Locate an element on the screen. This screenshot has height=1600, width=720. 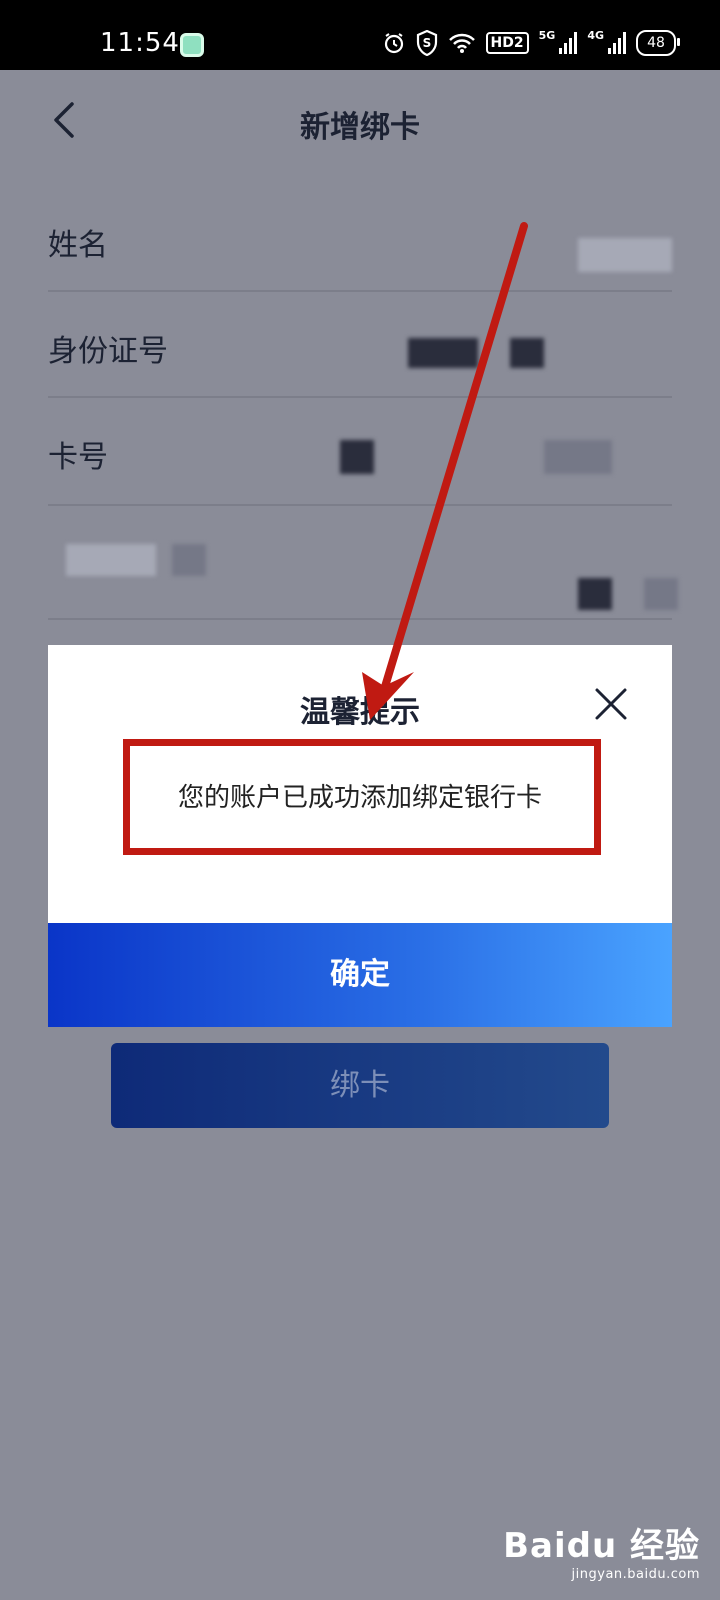
annotation-highlight-box is located at coordinates (362, 797).